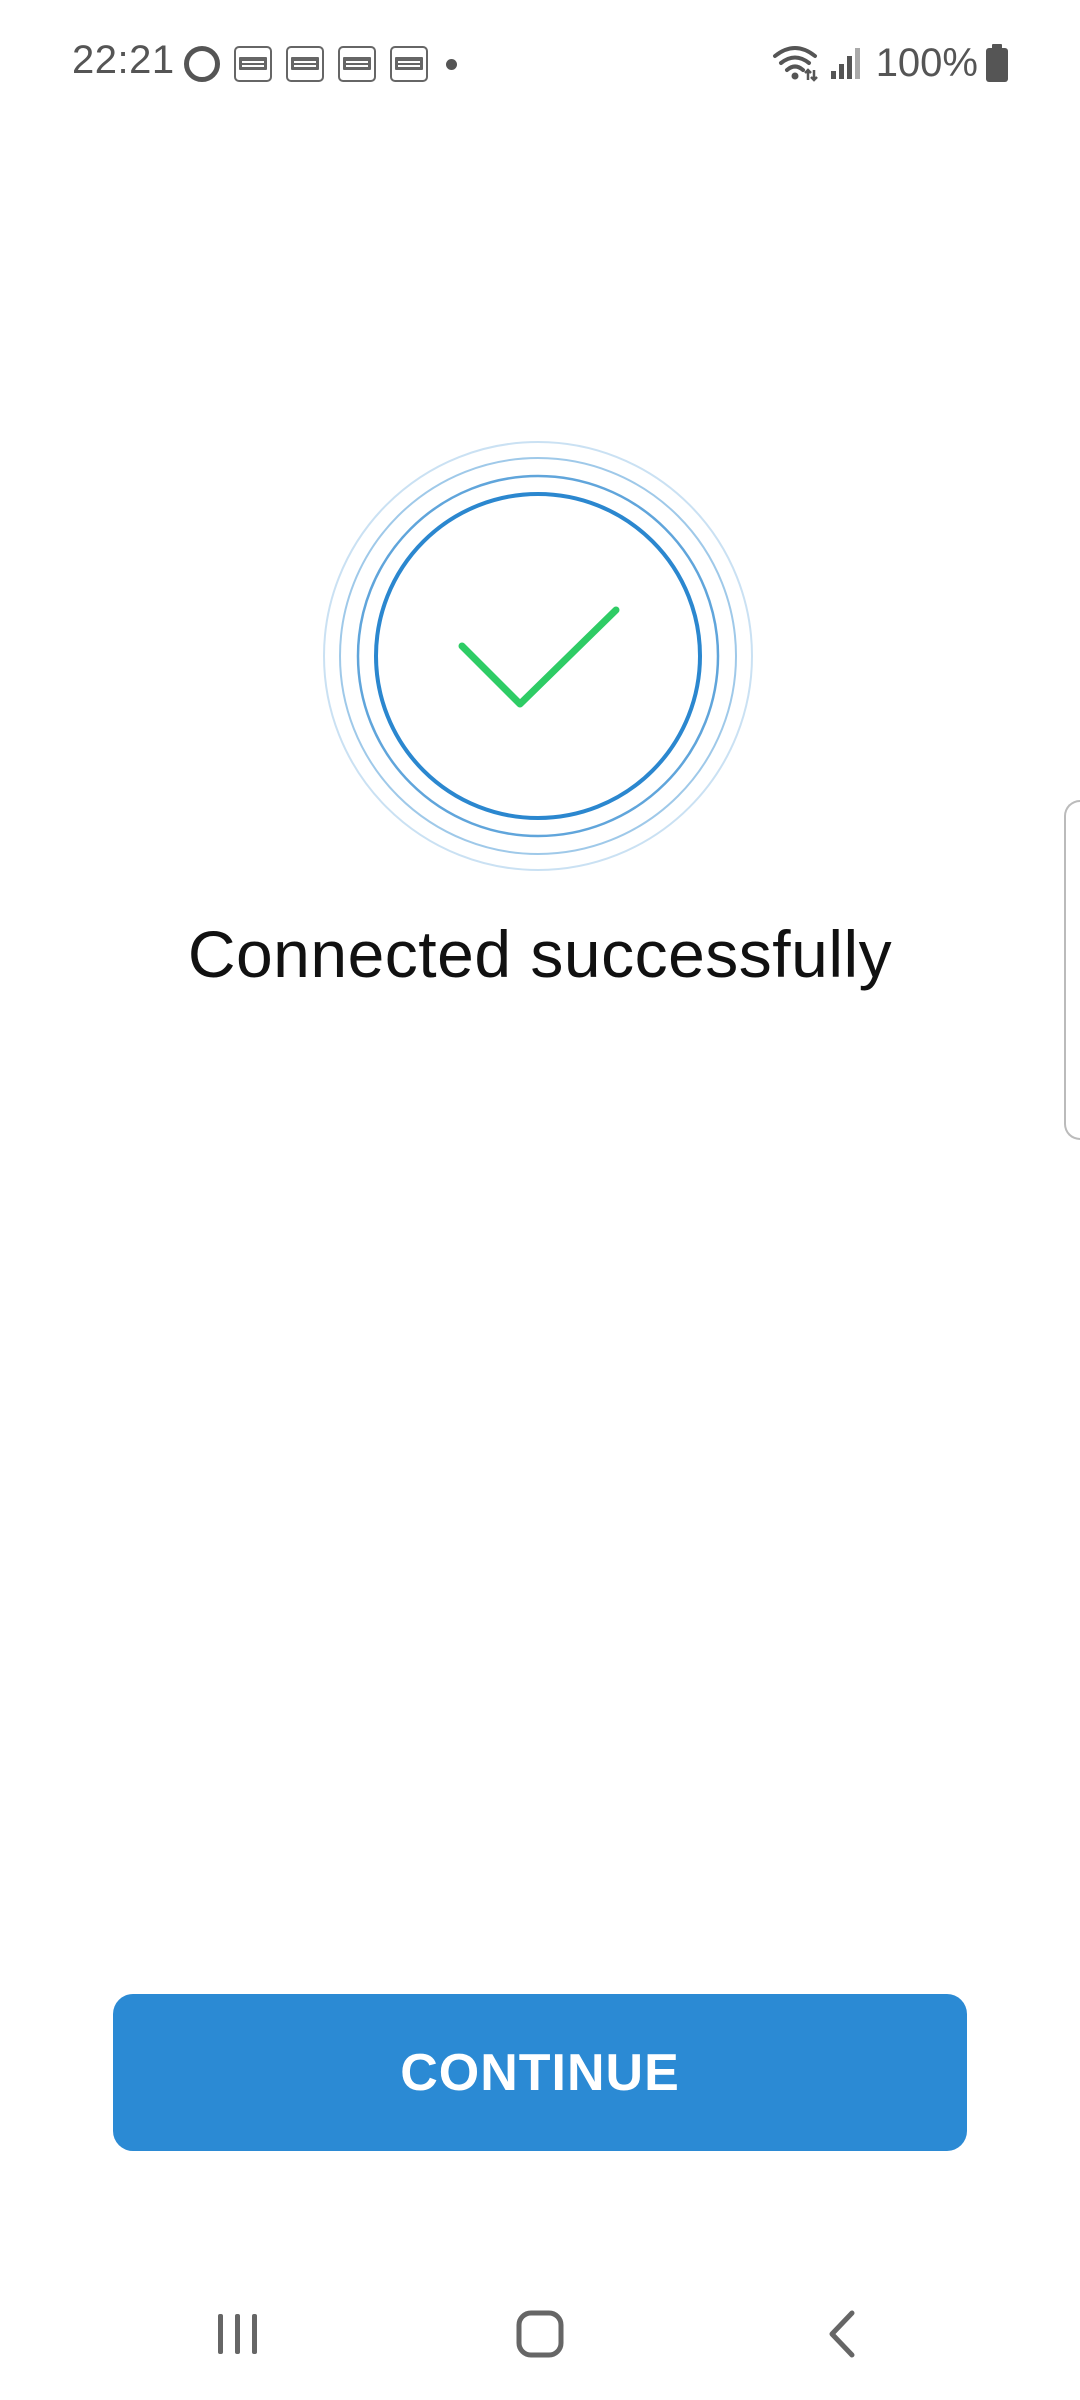 This screenshot has height=2400, width=1080. I want to click on continue-button: CONTINUE, so click(540, 2072).